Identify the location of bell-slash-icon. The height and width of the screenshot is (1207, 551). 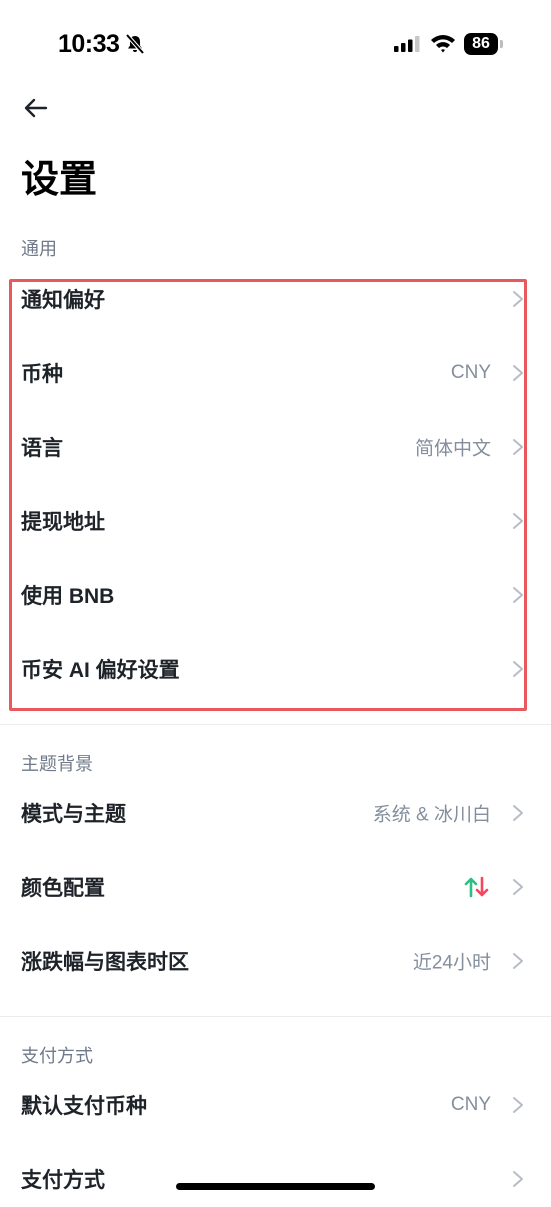
(135, 44).